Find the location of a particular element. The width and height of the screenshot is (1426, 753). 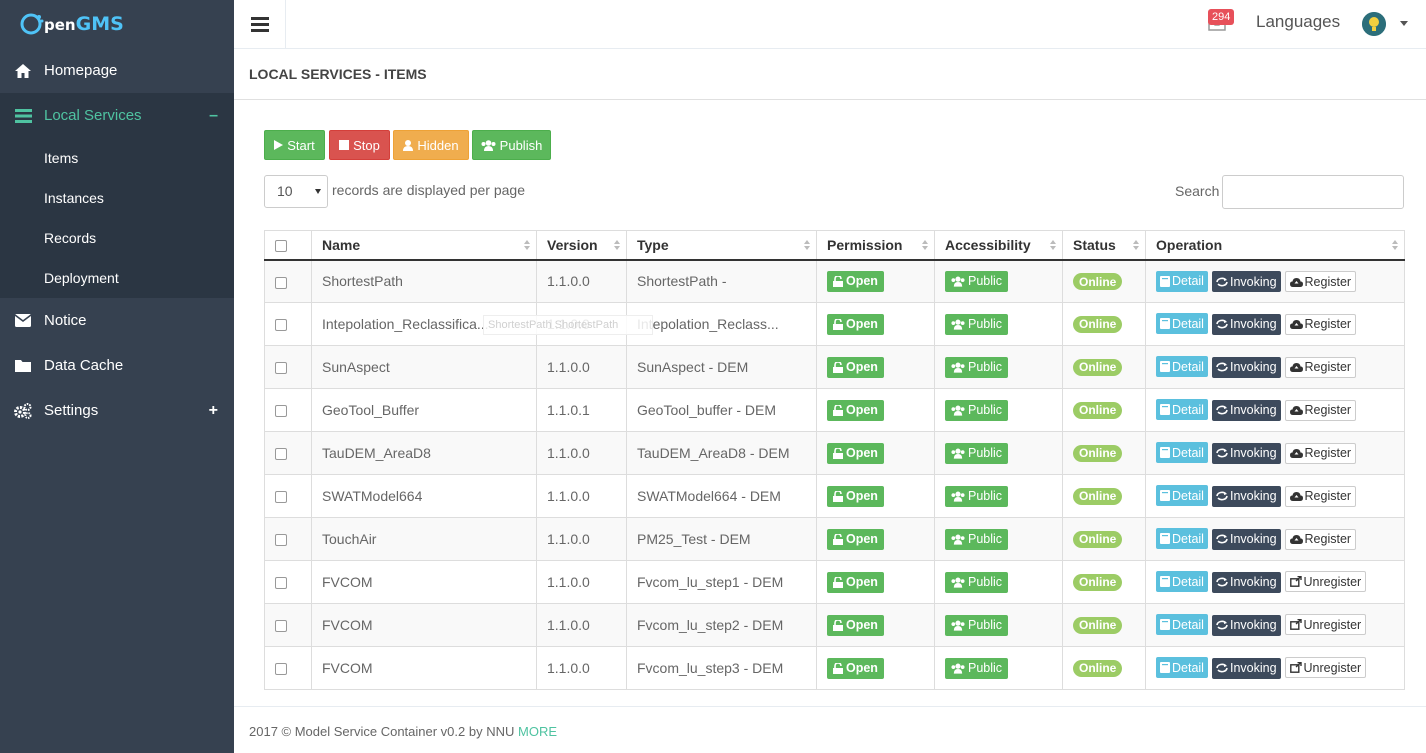

column-header-accessibility: Accessibility is located at coordinates (998, 245).